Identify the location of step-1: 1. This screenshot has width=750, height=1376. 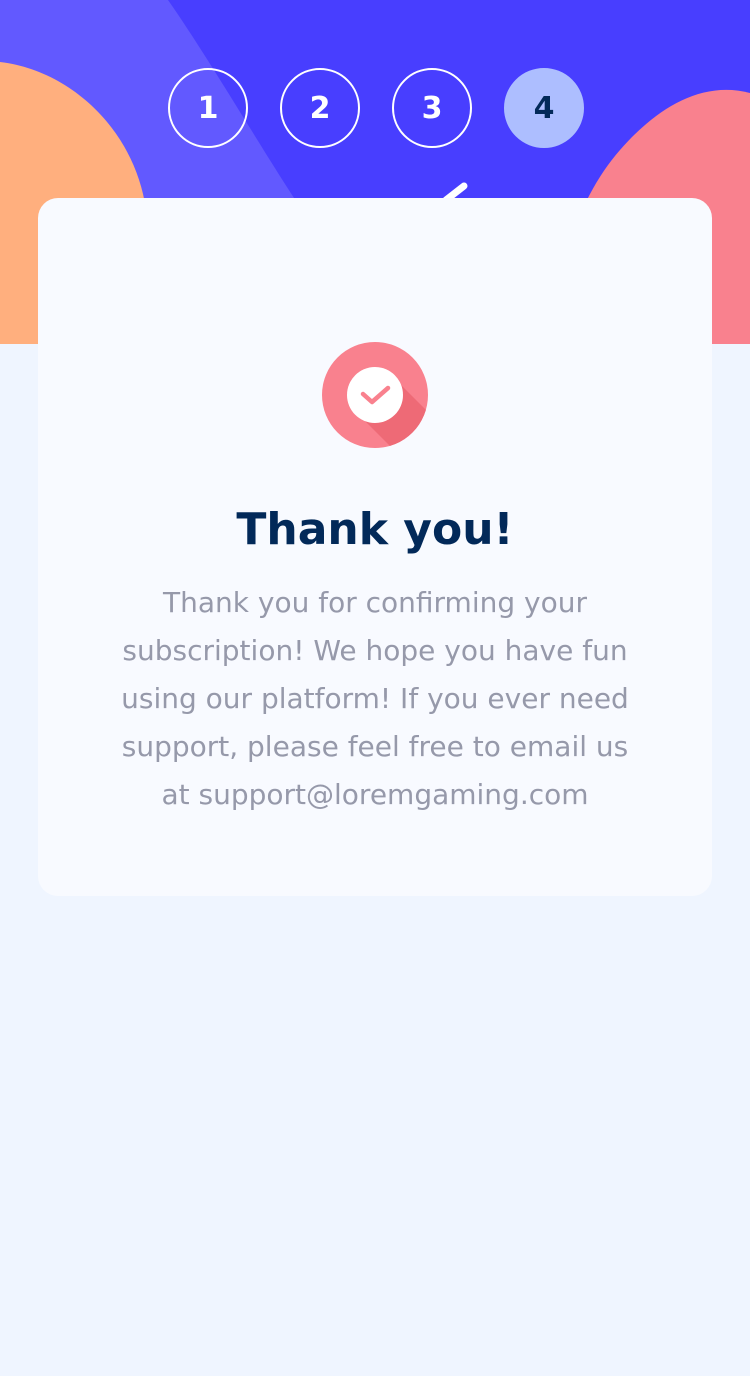
(208, 108).